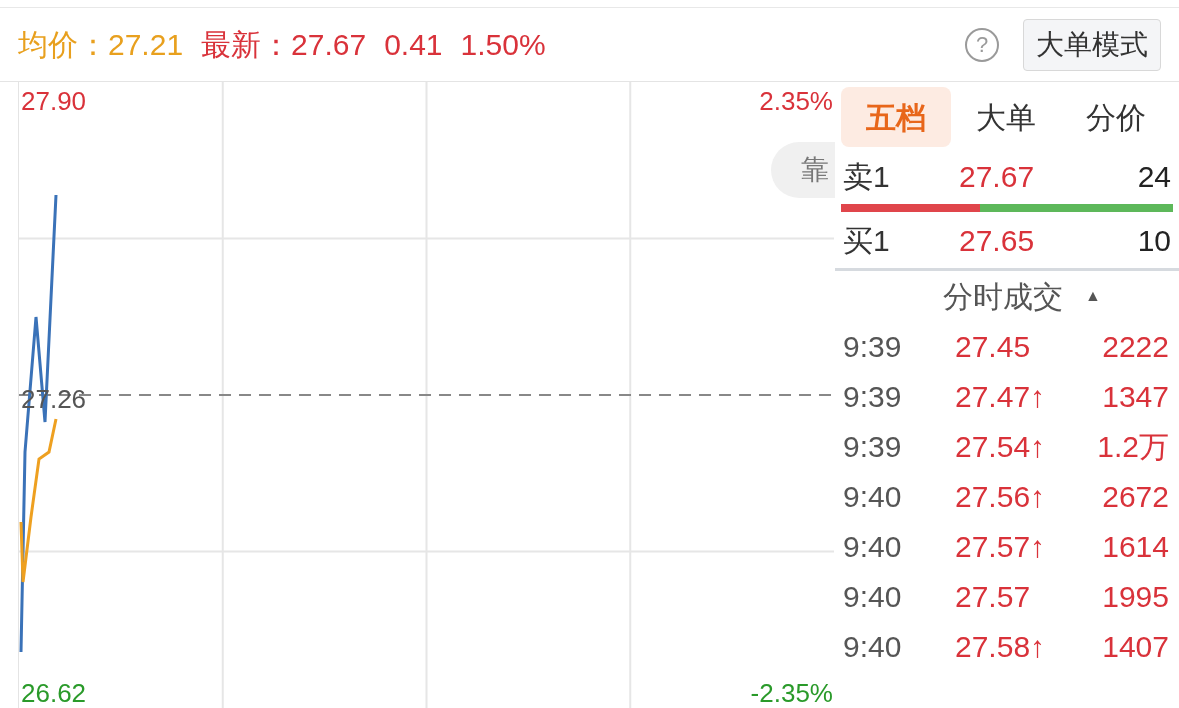 Image resolution: width=1179 pixels, height=708 pixels. Describe the element at coordinates (1135, 346) in the screenshot. I see `trade-volume: 2222` at that location.